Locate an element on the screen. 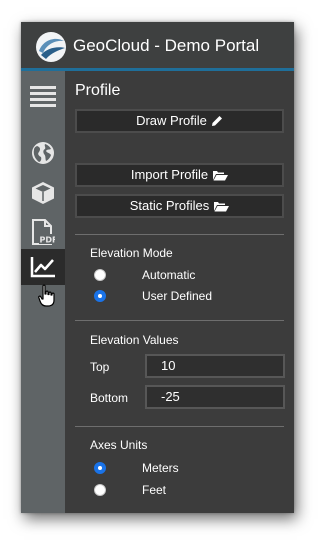 Image resolution: width=336 pixels, height=554 pixels. import-profile-button: Import Profile is located at coordinates (179, 175).